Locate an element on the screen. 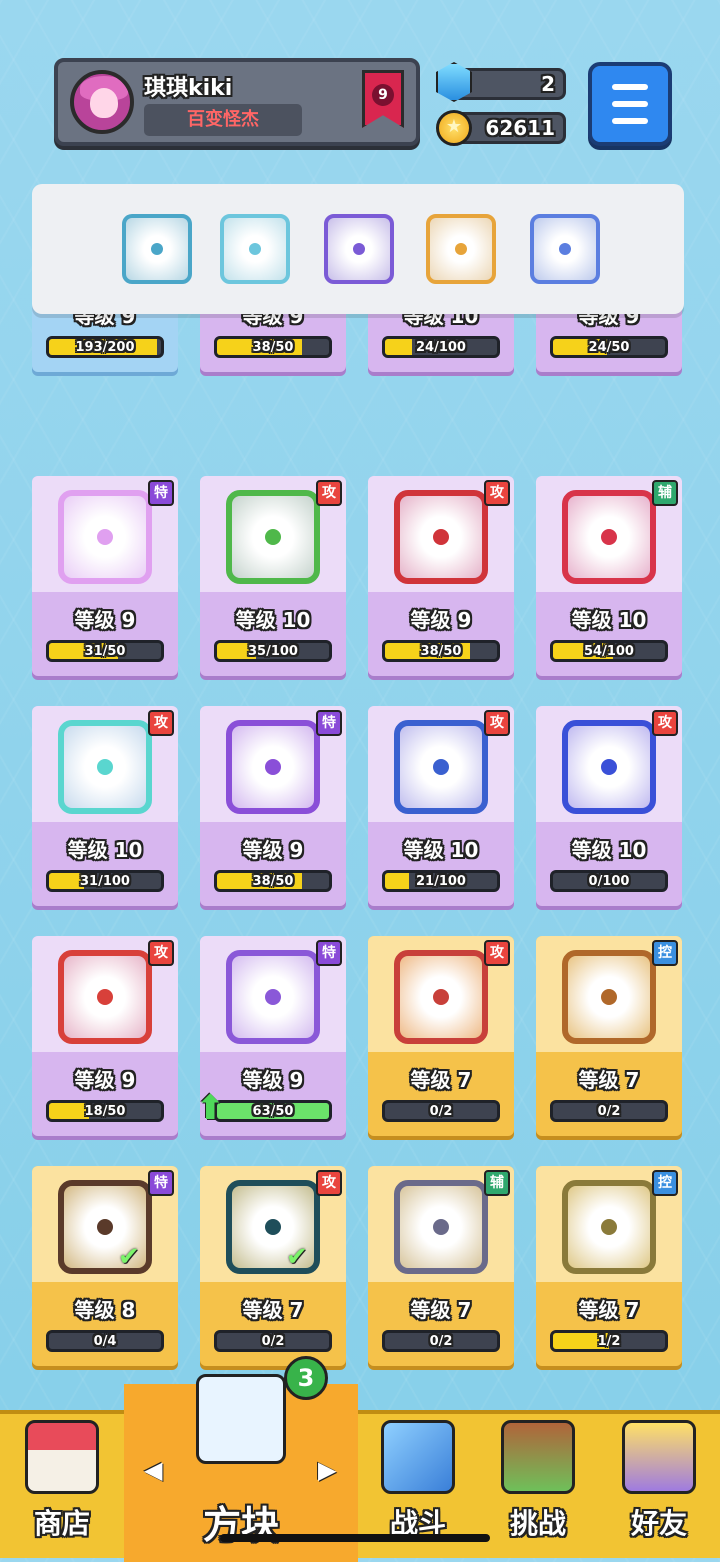 The height and width of the screenshot is (1562, 720). healing-hands-dice-icon is located at coordinates (565, 249).